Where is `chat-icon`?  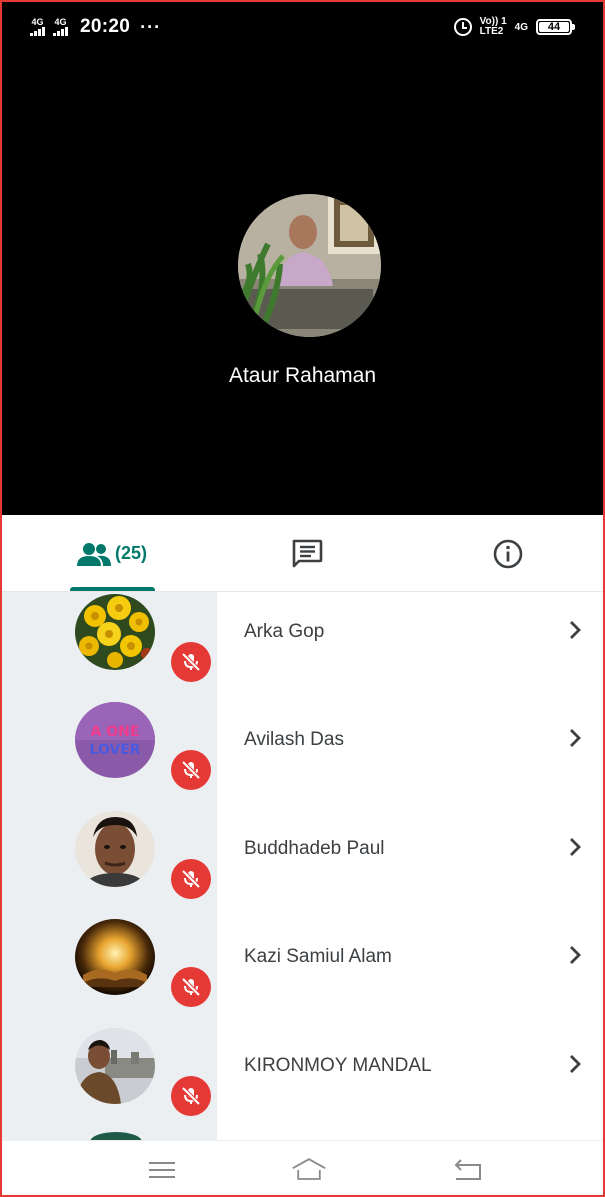
chat-icon is located at coordinates (307, 553).